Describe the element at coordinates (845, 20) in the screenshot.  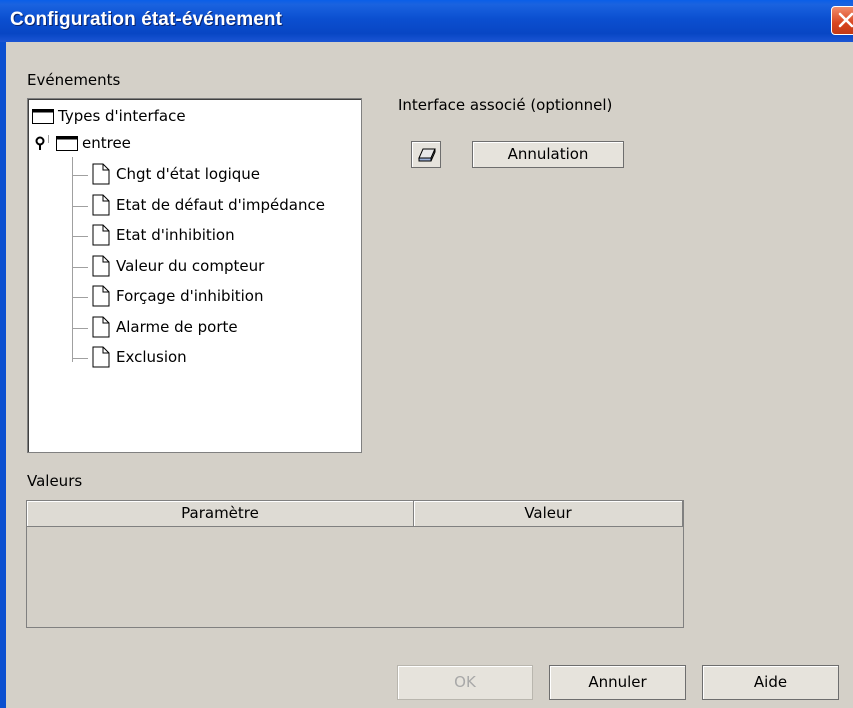
I see `close-icon` at that location.